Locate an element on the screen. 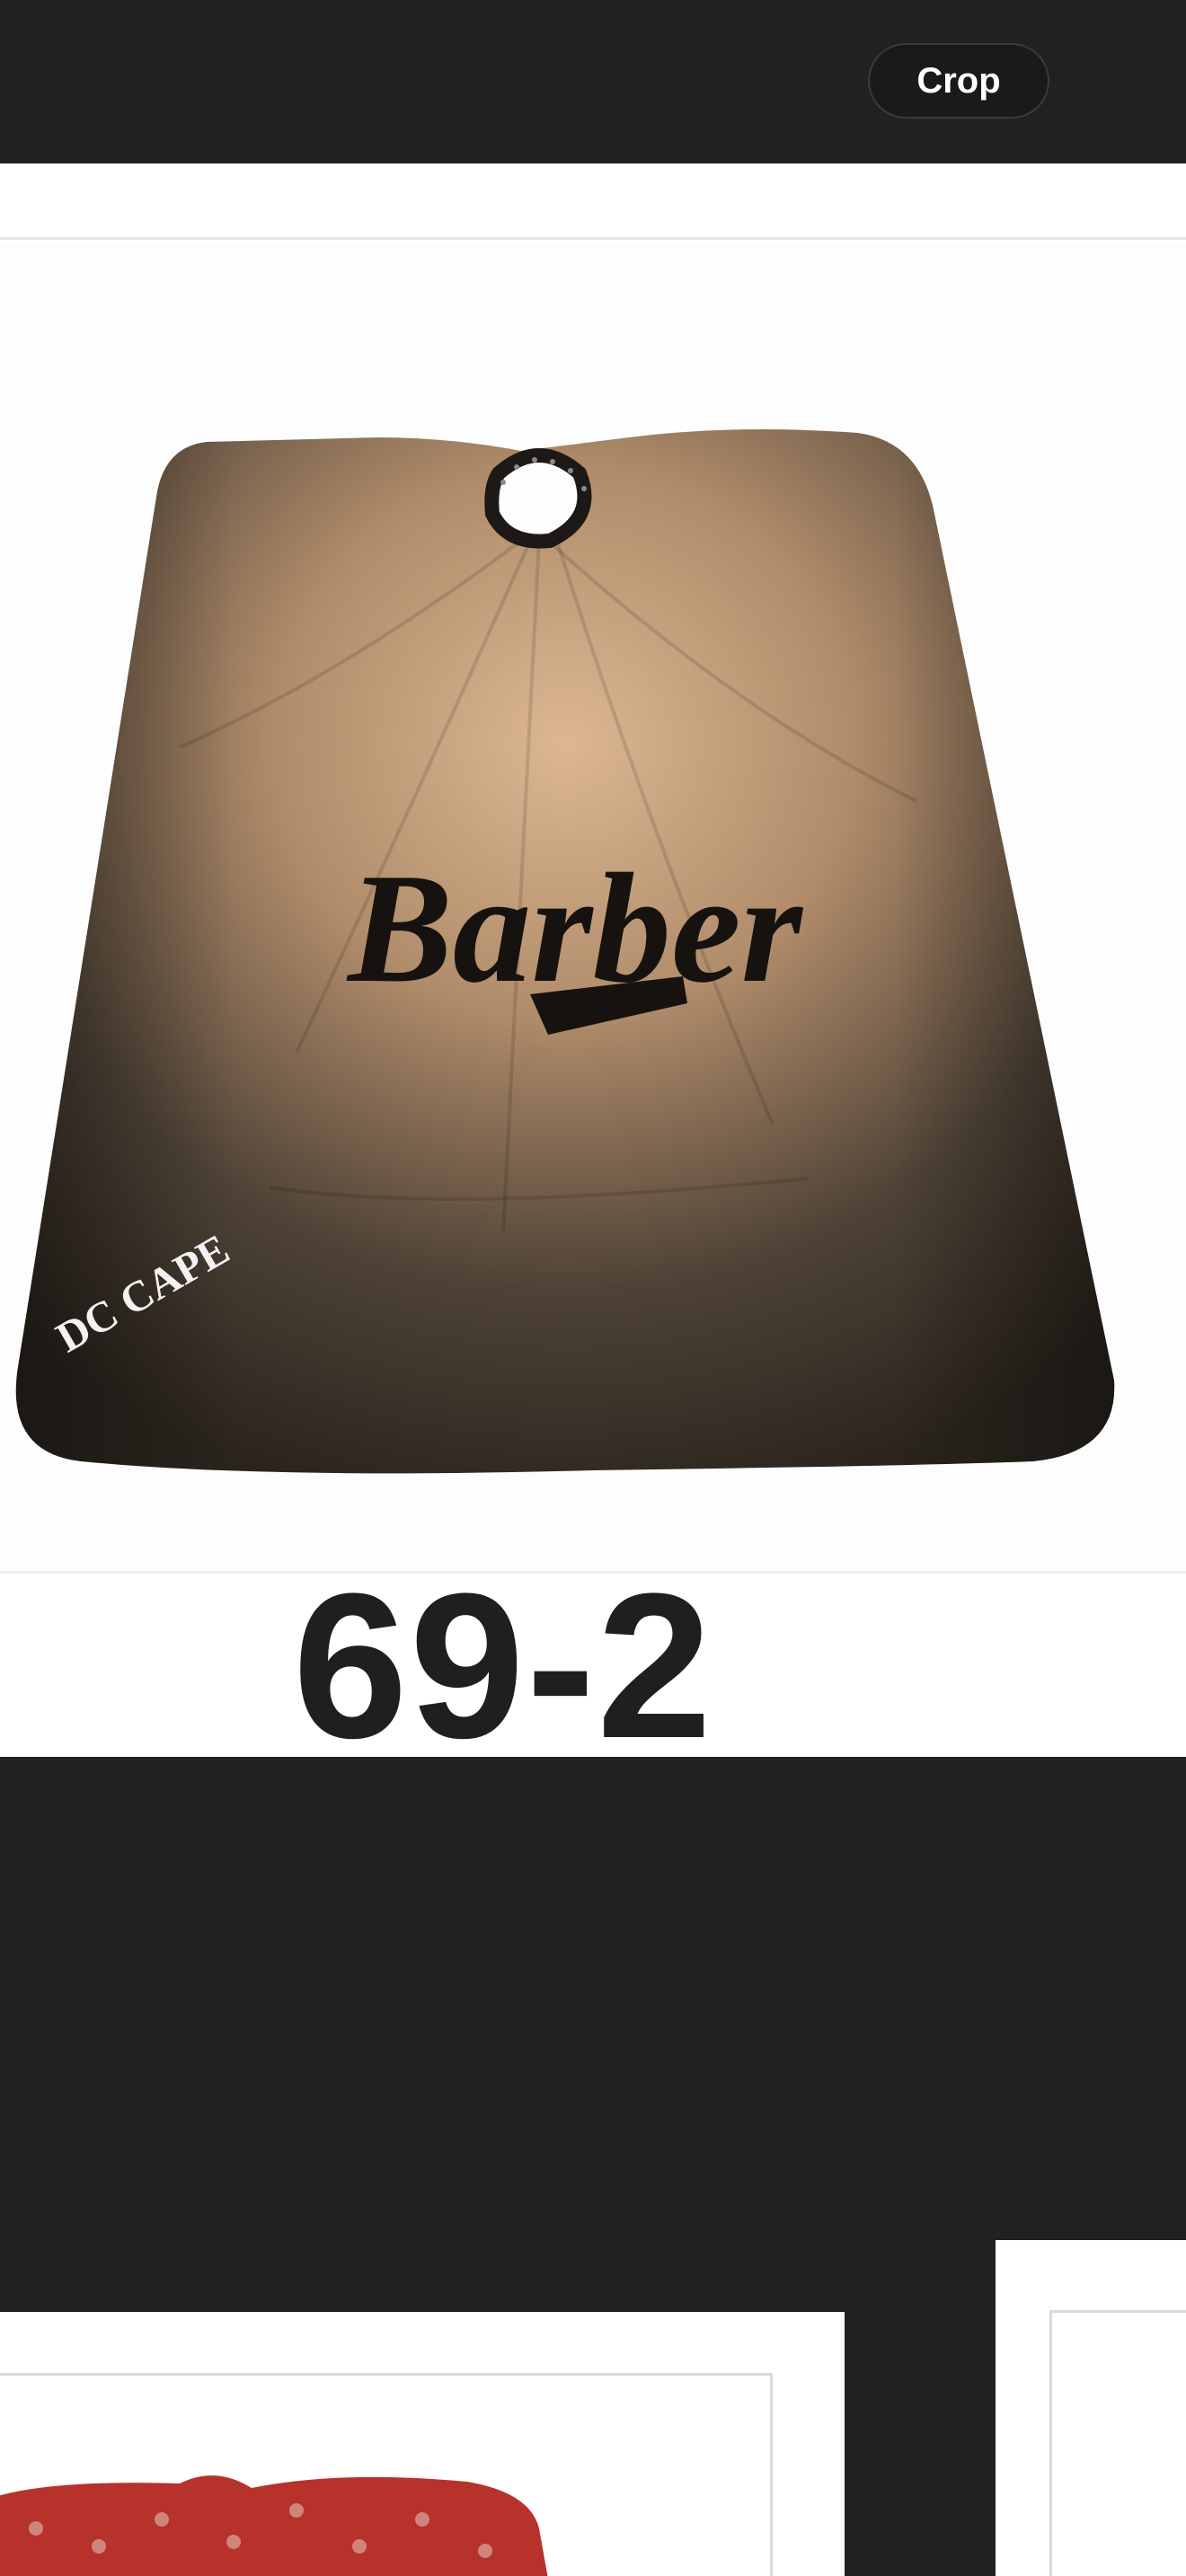  red-cape-image is located at coordinates (274, 2525).